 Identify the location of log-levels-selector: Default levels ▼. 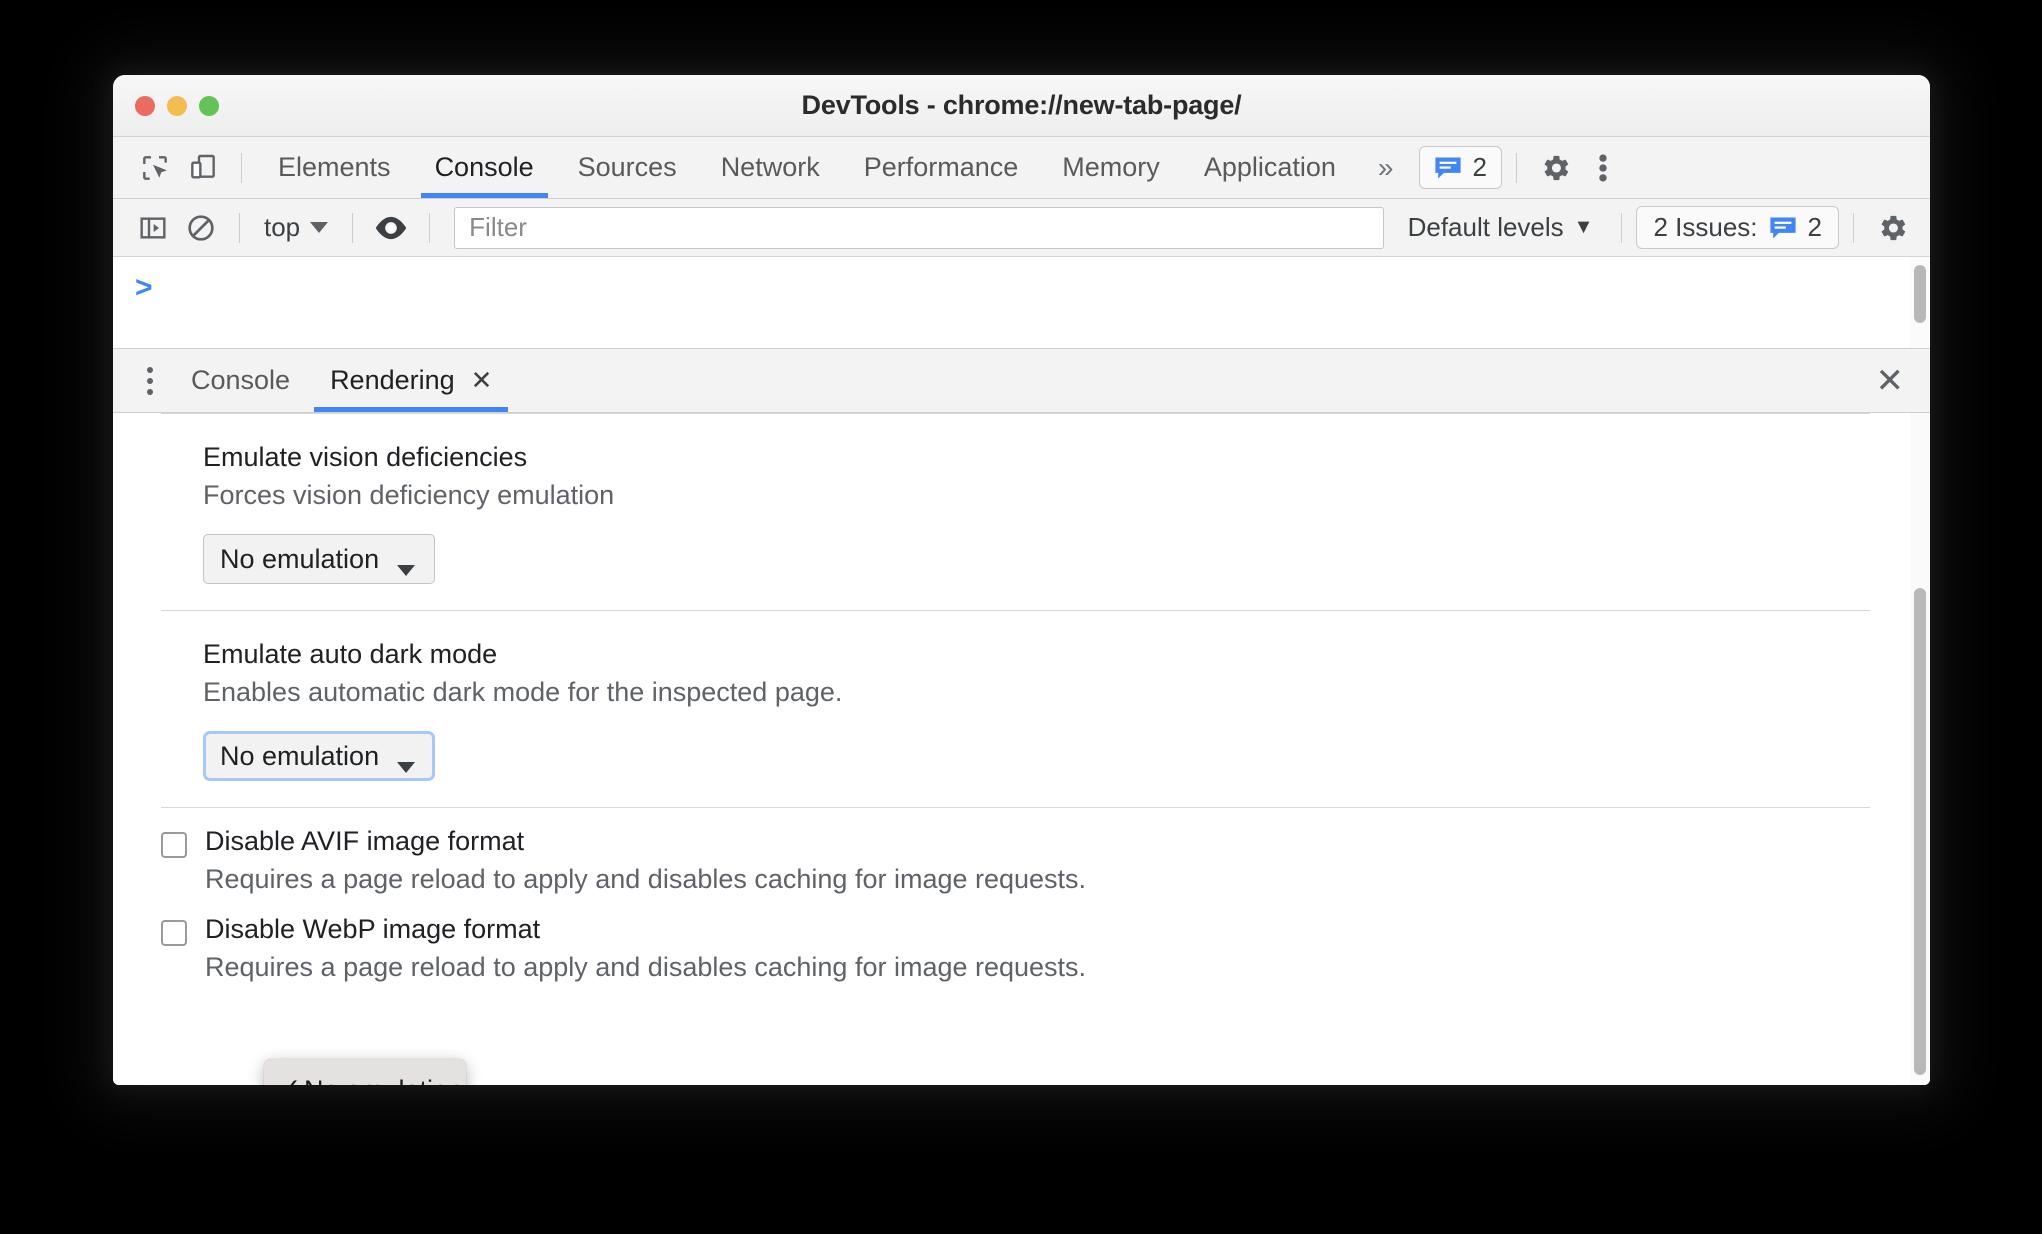
(1501, 227).